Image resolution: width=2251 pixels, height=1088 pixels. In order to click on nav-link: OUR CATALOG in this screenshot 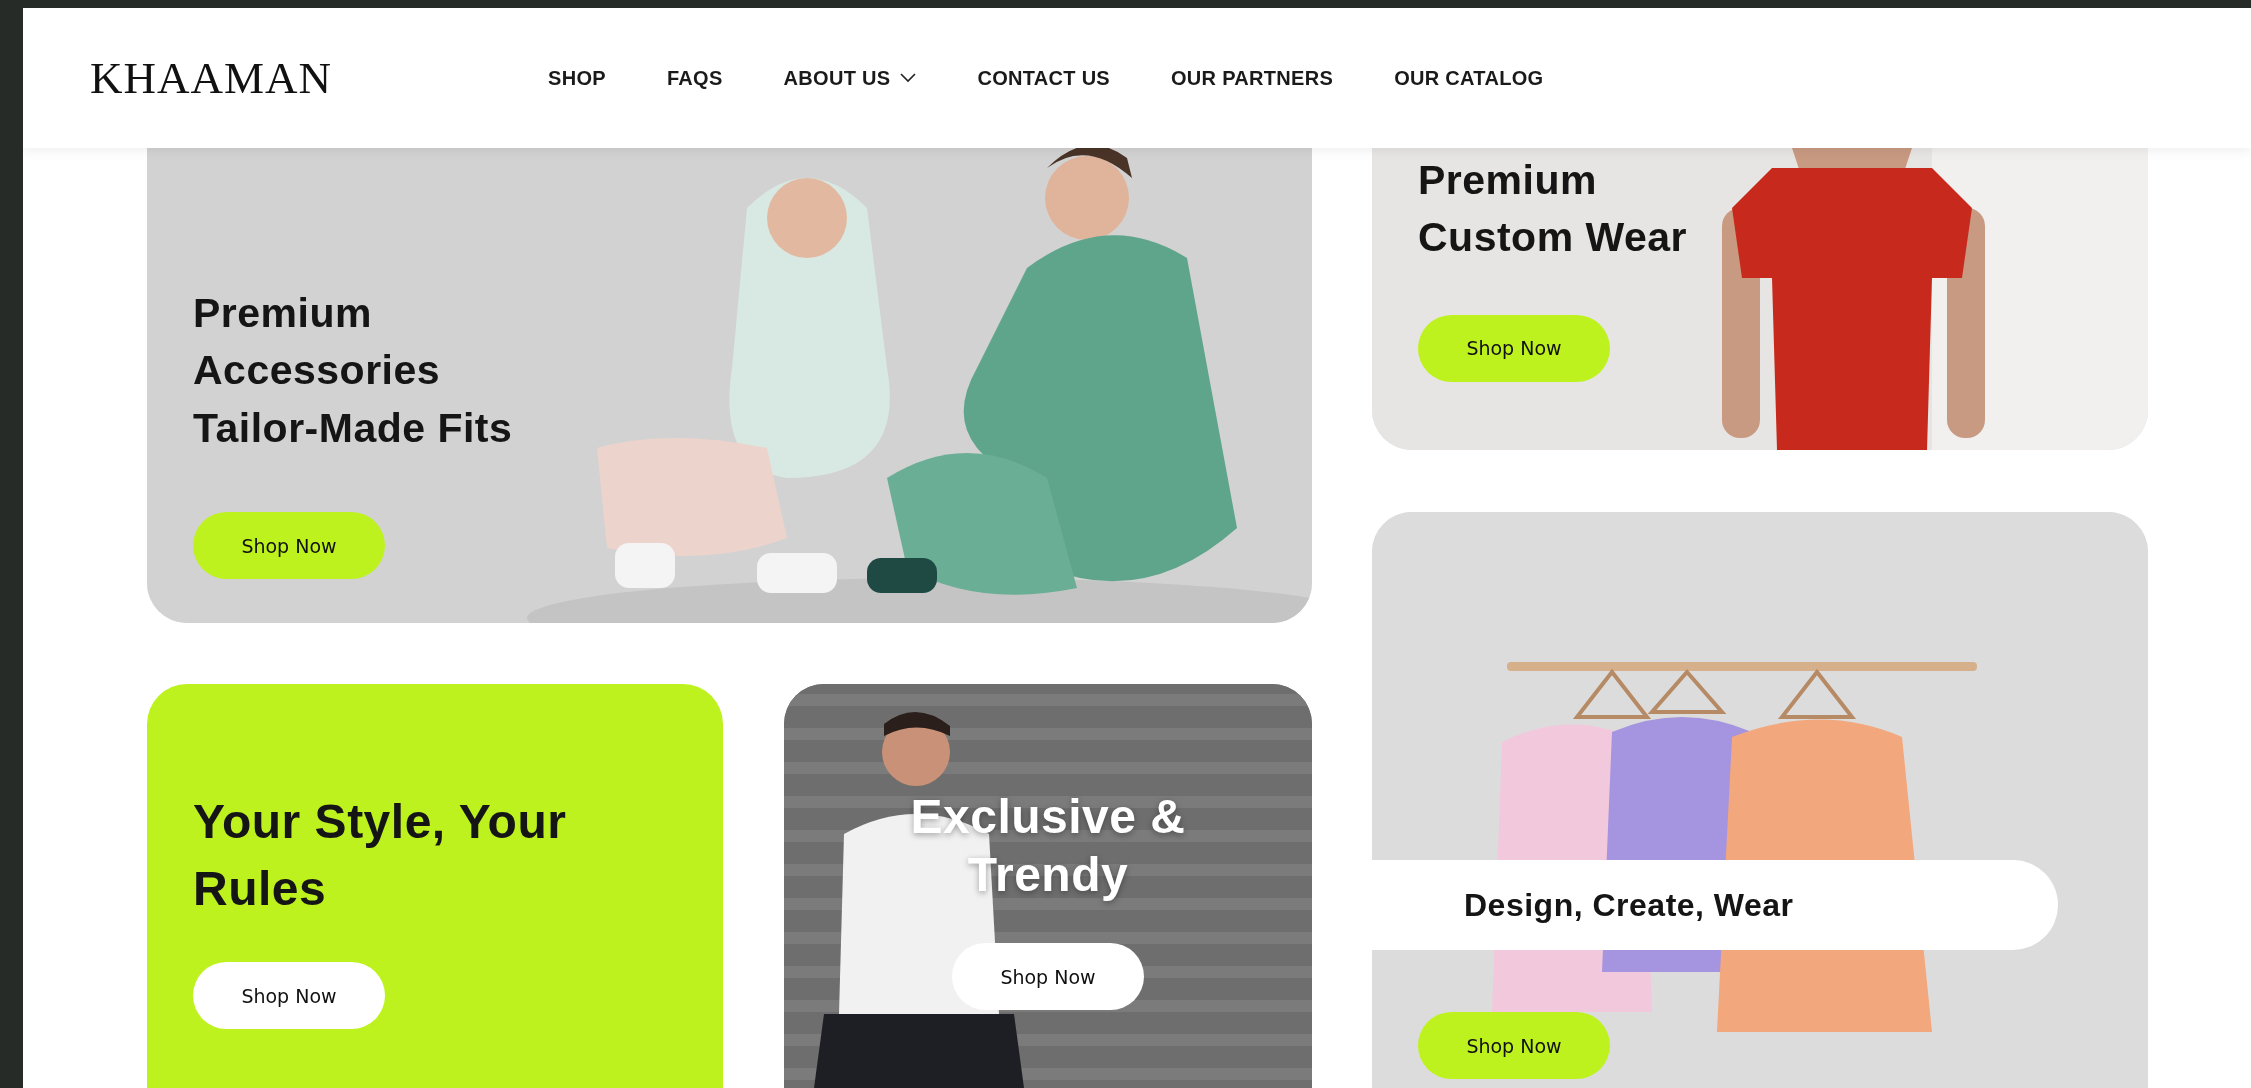, I will do `click(1469, 78)`.